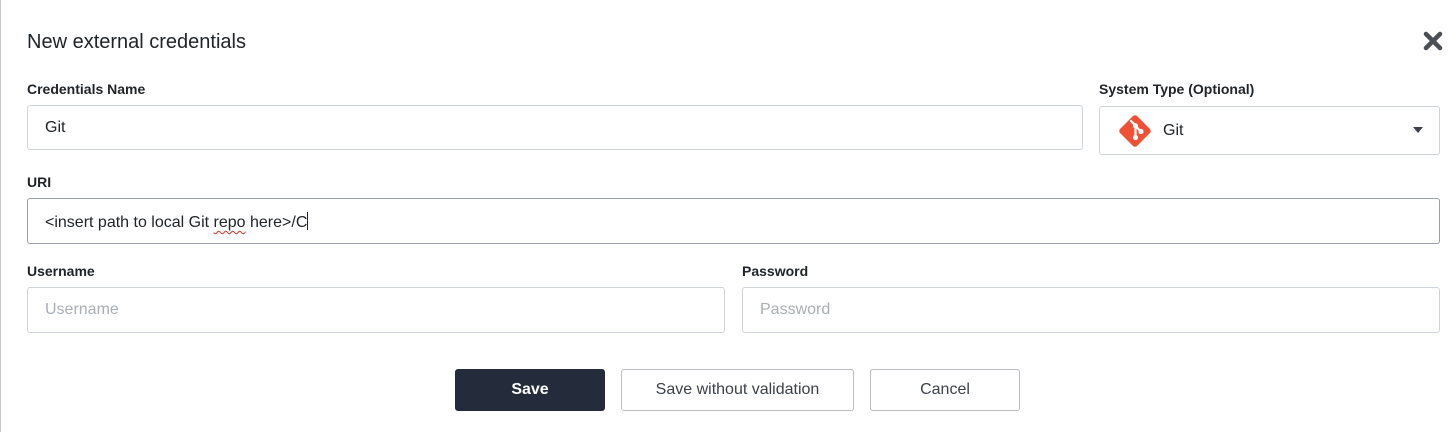 Image resolution: width=1456 pixels, height=432 pixels. I want to click on username-label: Username, so click(61, 271).